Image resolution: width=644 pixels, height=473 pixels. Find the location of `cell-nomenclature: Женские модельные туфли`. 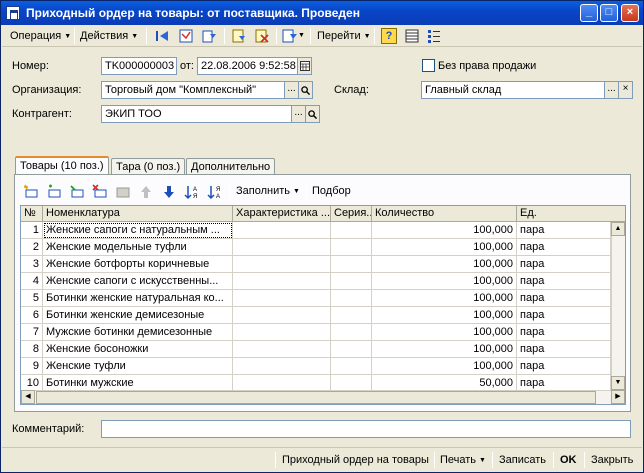

cell-nomenclature: Женские модельные туфли is located at coordinates (138, 247).